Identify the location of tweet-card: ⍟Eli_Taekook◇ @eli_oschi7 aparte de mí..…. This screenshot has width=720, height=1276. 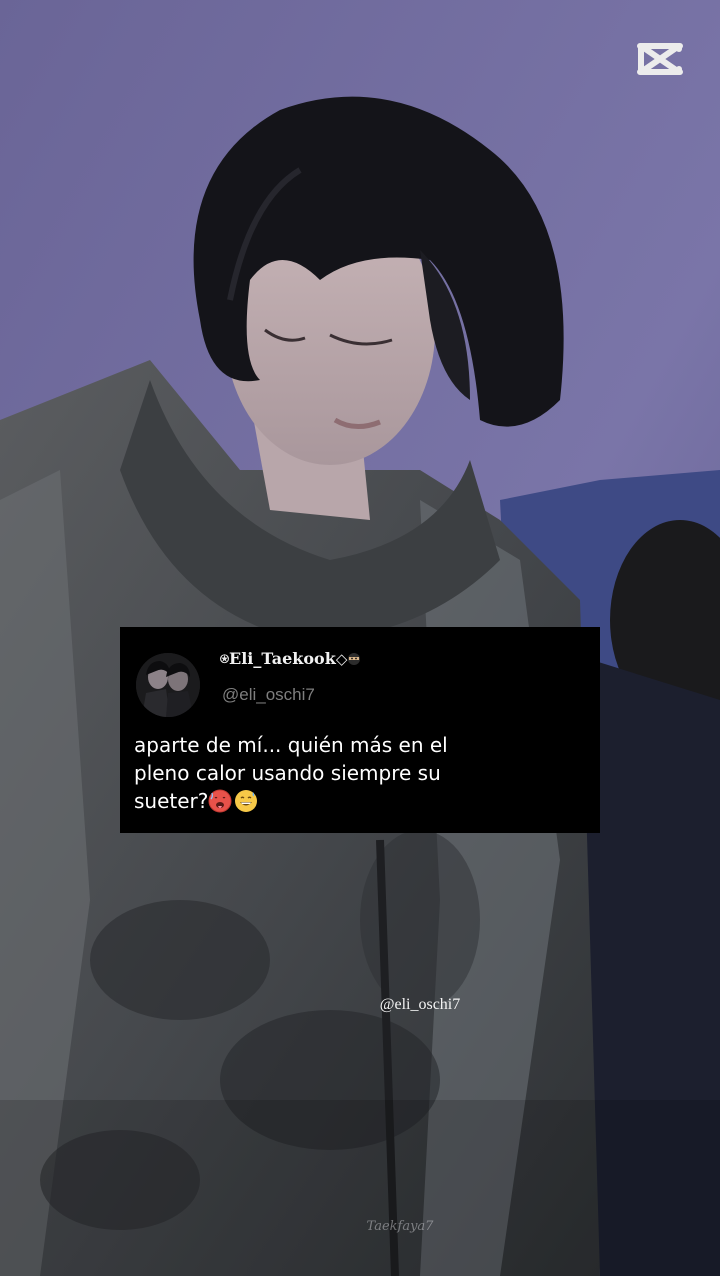
(360, 730).